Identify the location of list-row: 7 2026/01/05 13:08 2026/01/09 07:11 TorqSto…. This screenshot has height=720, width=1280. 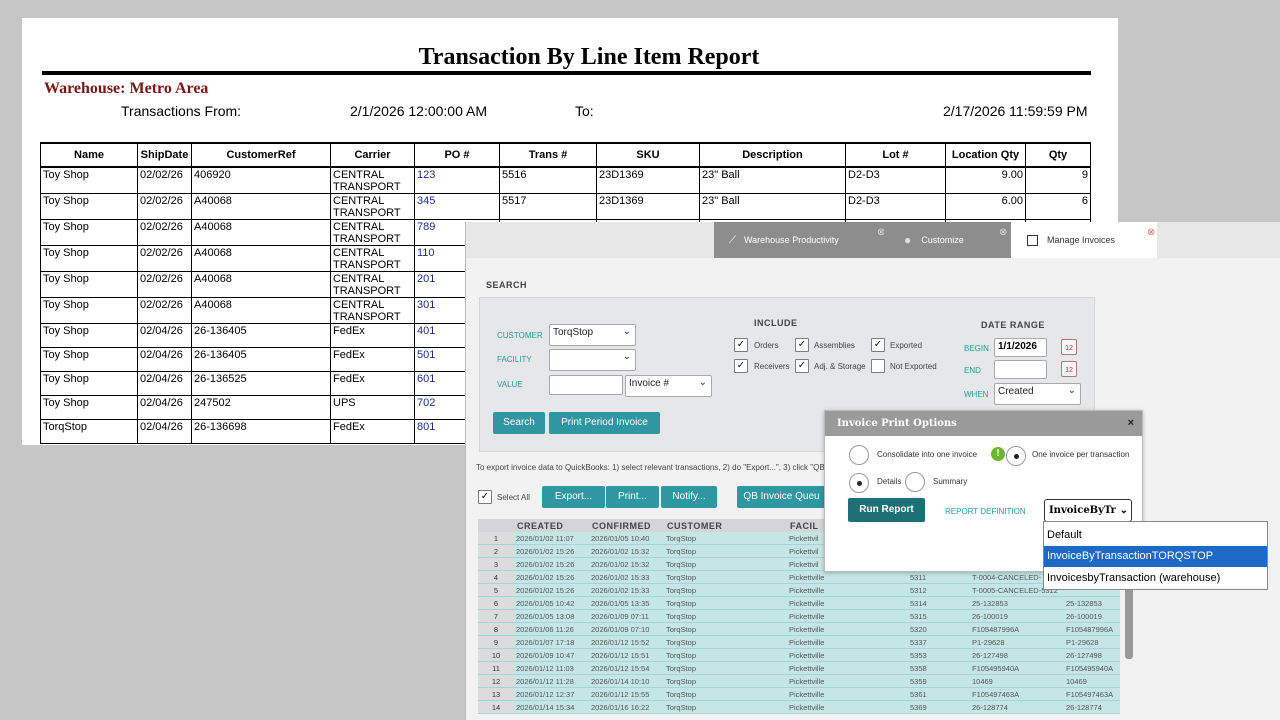
(799, 616).